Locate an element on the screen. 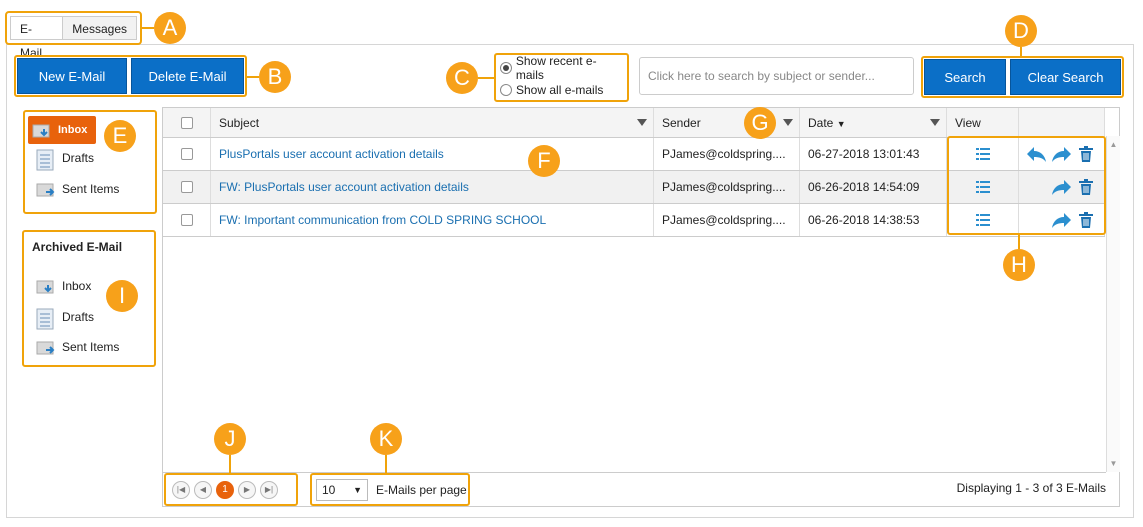 Image resolution: width=1143 pixels, height=527 pixels. last-page-button: ▶| is located at coordinates (269, 489).